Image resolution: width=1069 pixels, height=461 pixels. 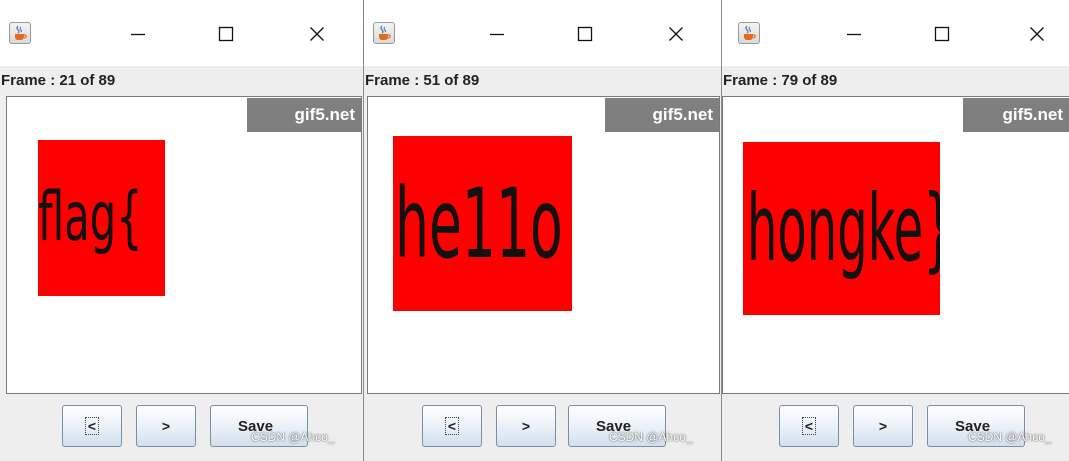 I want to click on status-bar: Frame : 21 of 89, so click(x=181, y=81).